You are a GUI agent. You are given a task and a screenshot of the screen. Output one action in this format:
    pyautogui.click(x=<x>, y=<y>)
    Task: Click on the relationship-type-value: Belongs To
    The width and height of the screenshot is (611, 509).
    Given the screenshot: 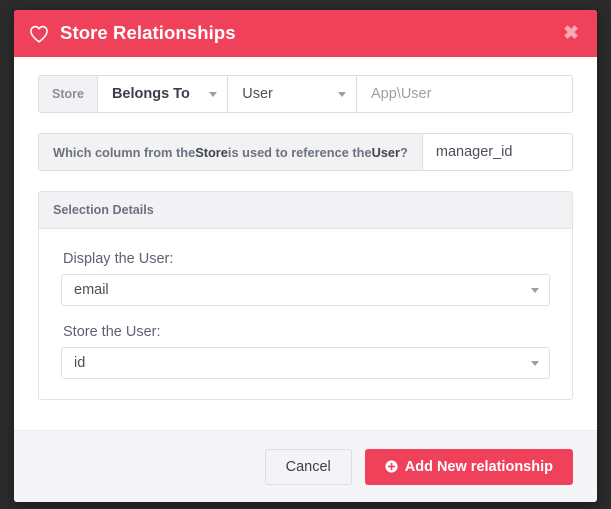 What is the action you would take?
    pyautogui.click(x=150, y=94)
    